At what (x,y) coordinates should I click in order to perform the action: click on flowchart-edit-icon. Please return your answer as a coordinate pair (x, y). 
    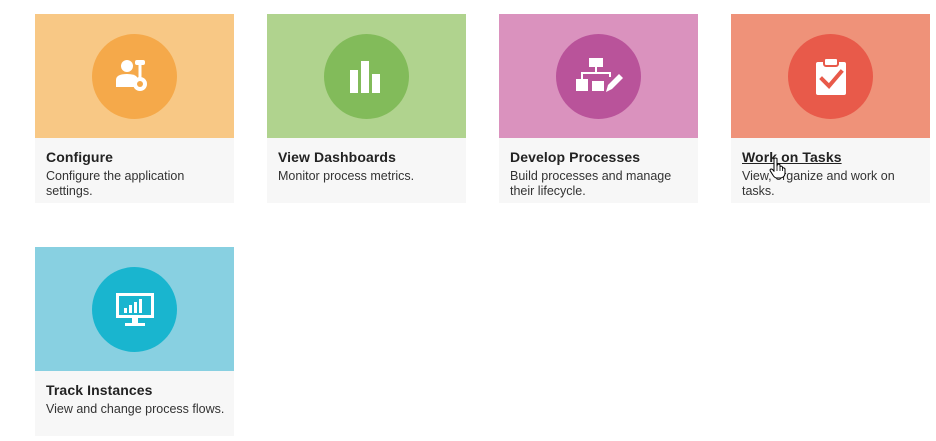
    Looking at the image, I should click on (599, 74).